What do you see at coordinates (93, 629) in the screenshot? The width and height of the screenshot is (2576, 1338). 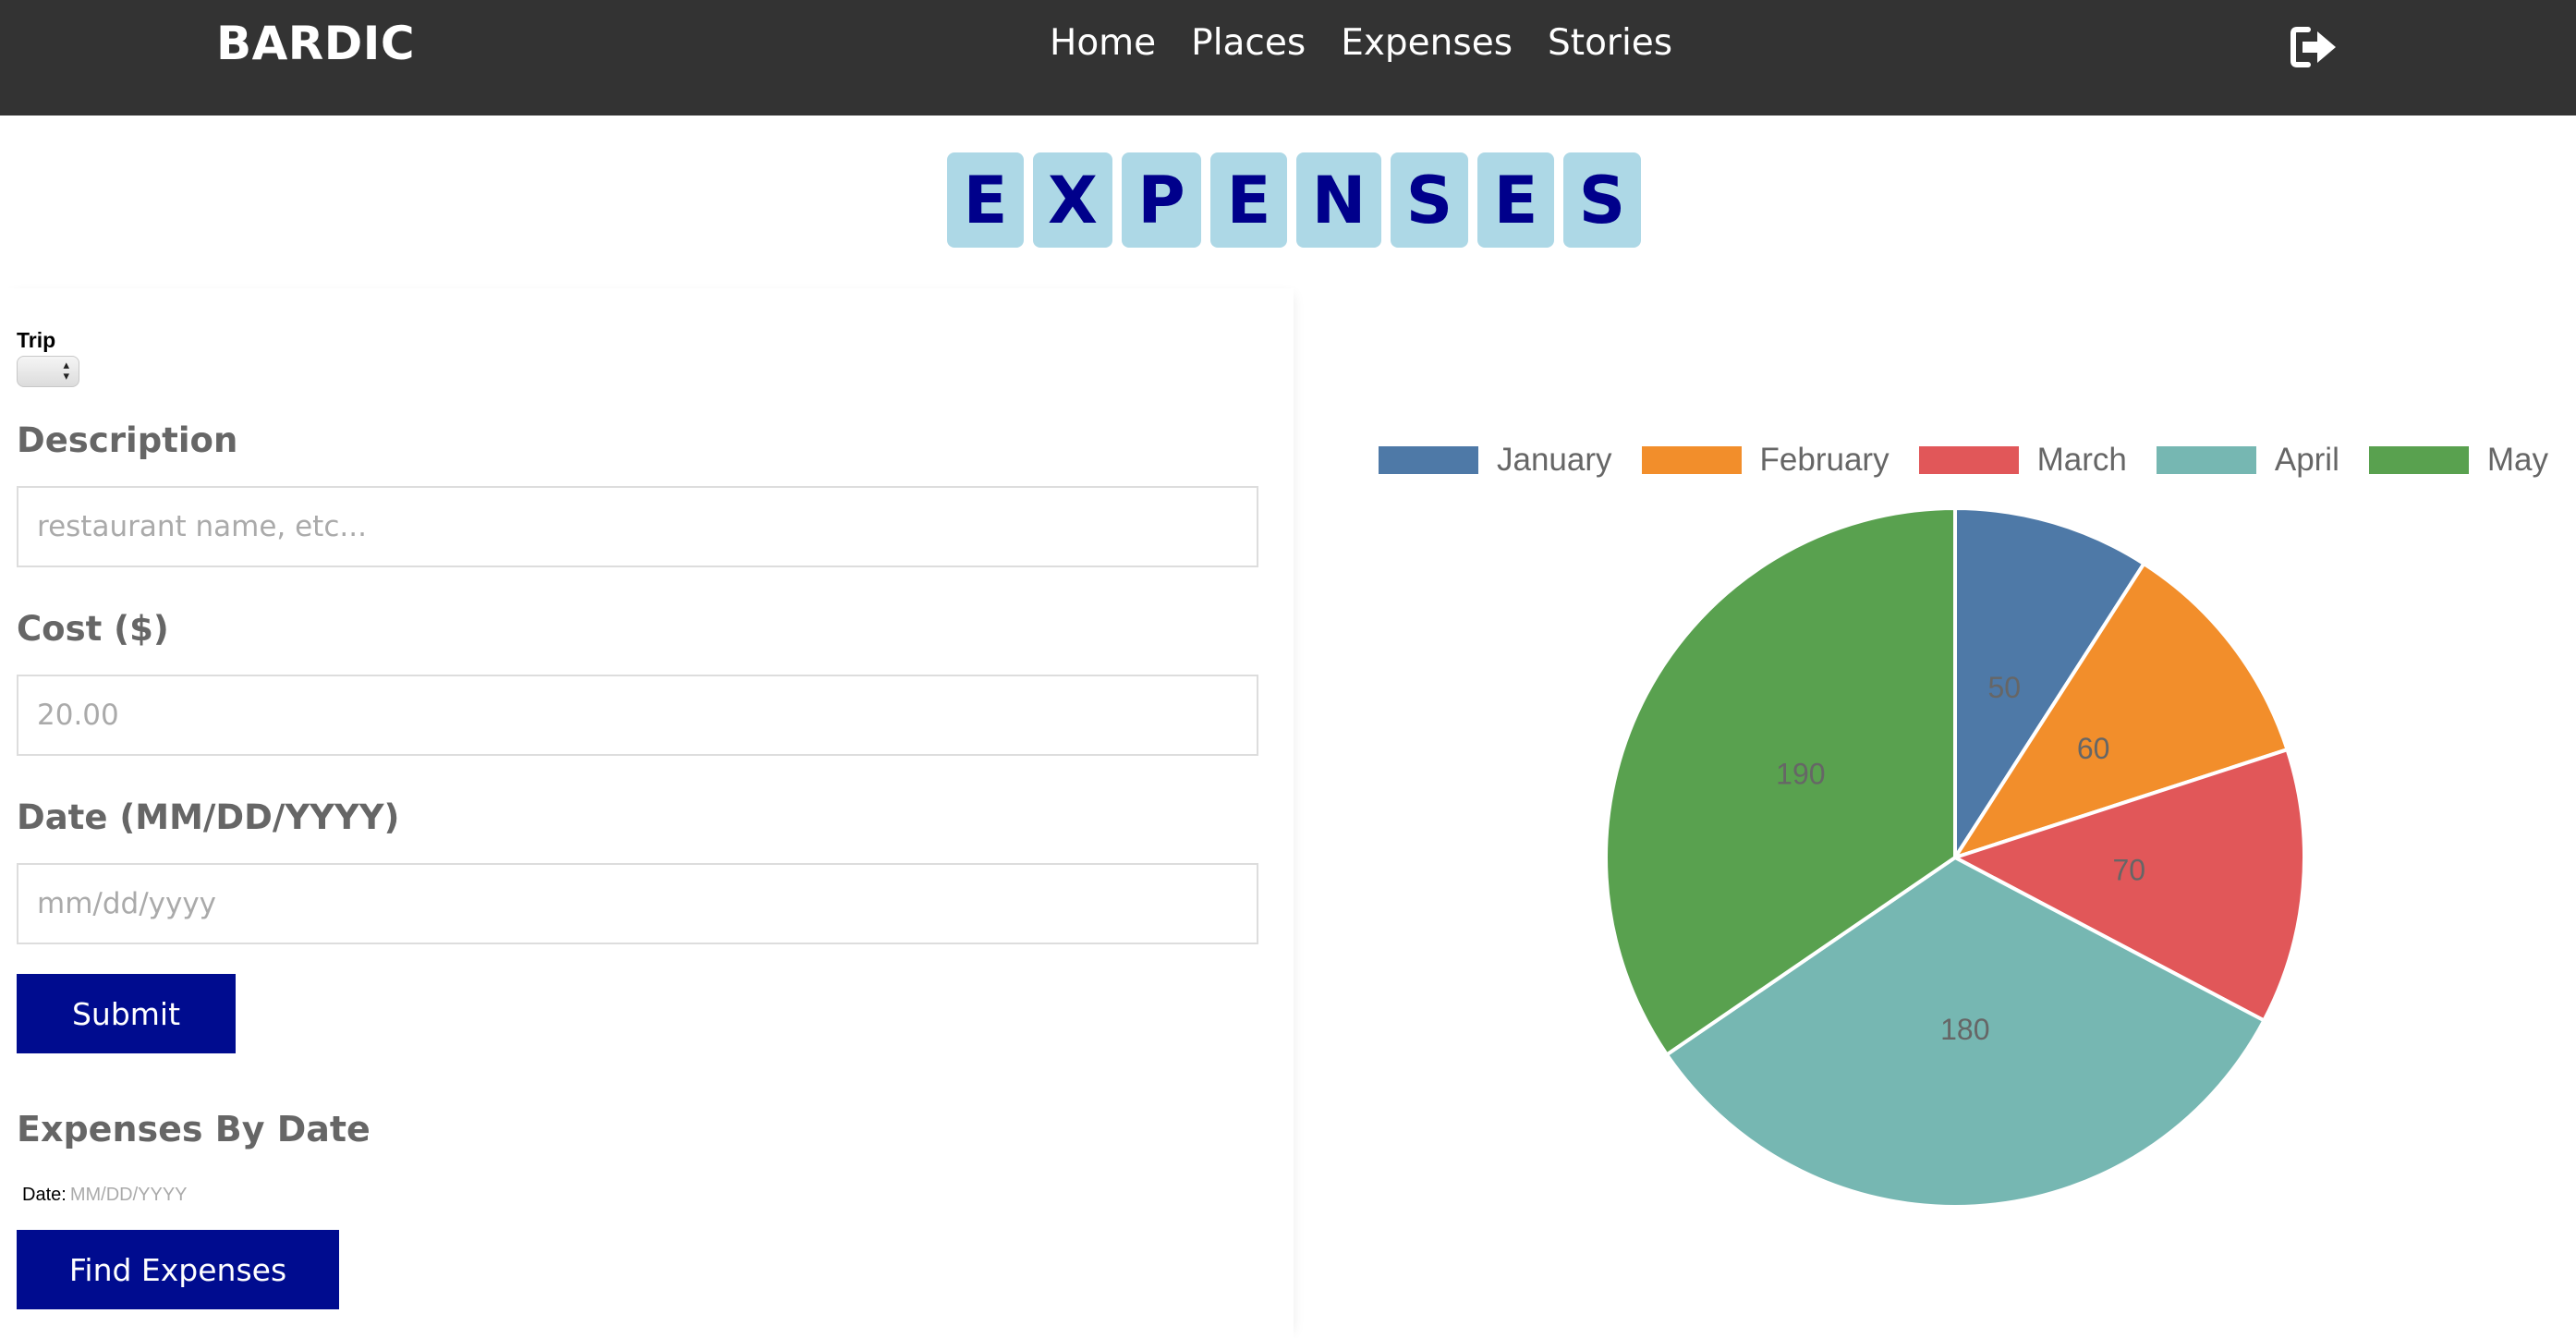 I see `cost-label: Cost ($)` at bounding box center [93, 629].